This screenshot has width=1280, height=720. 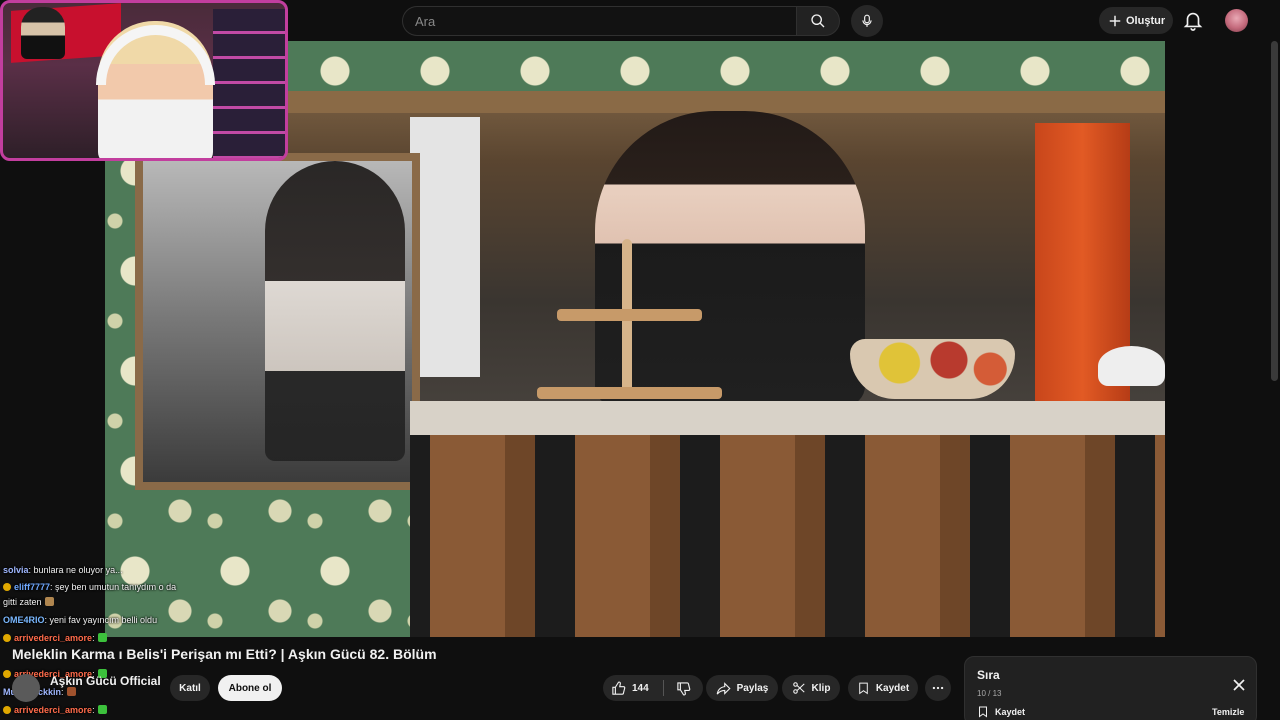 What do you see at coordinates (932, 369) in the screenshot?
I see `fruit-bowl` at bounding box center [932, 369].